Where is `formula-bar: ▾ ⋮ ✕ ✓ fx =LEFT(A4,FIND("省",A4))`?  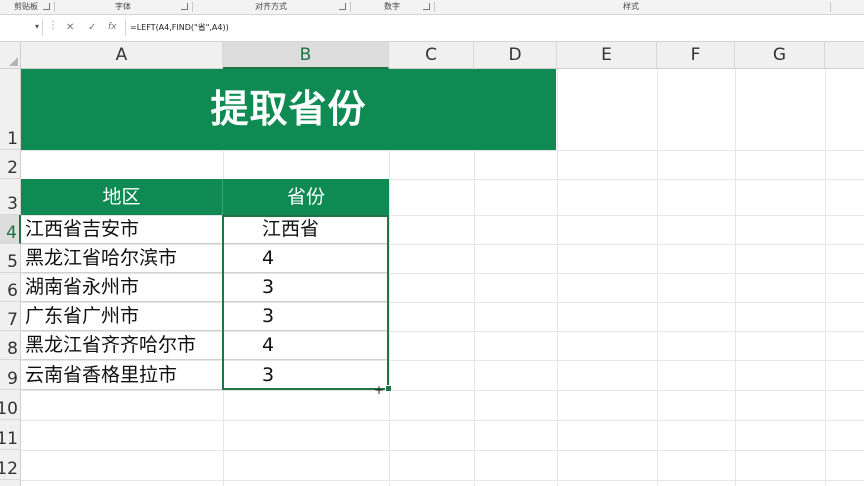 formula-bar: ▾ ⋮ ✕ ✓ fx =LEFT(A4,FIND("省",A4)) is located at coordinates (432, 28).